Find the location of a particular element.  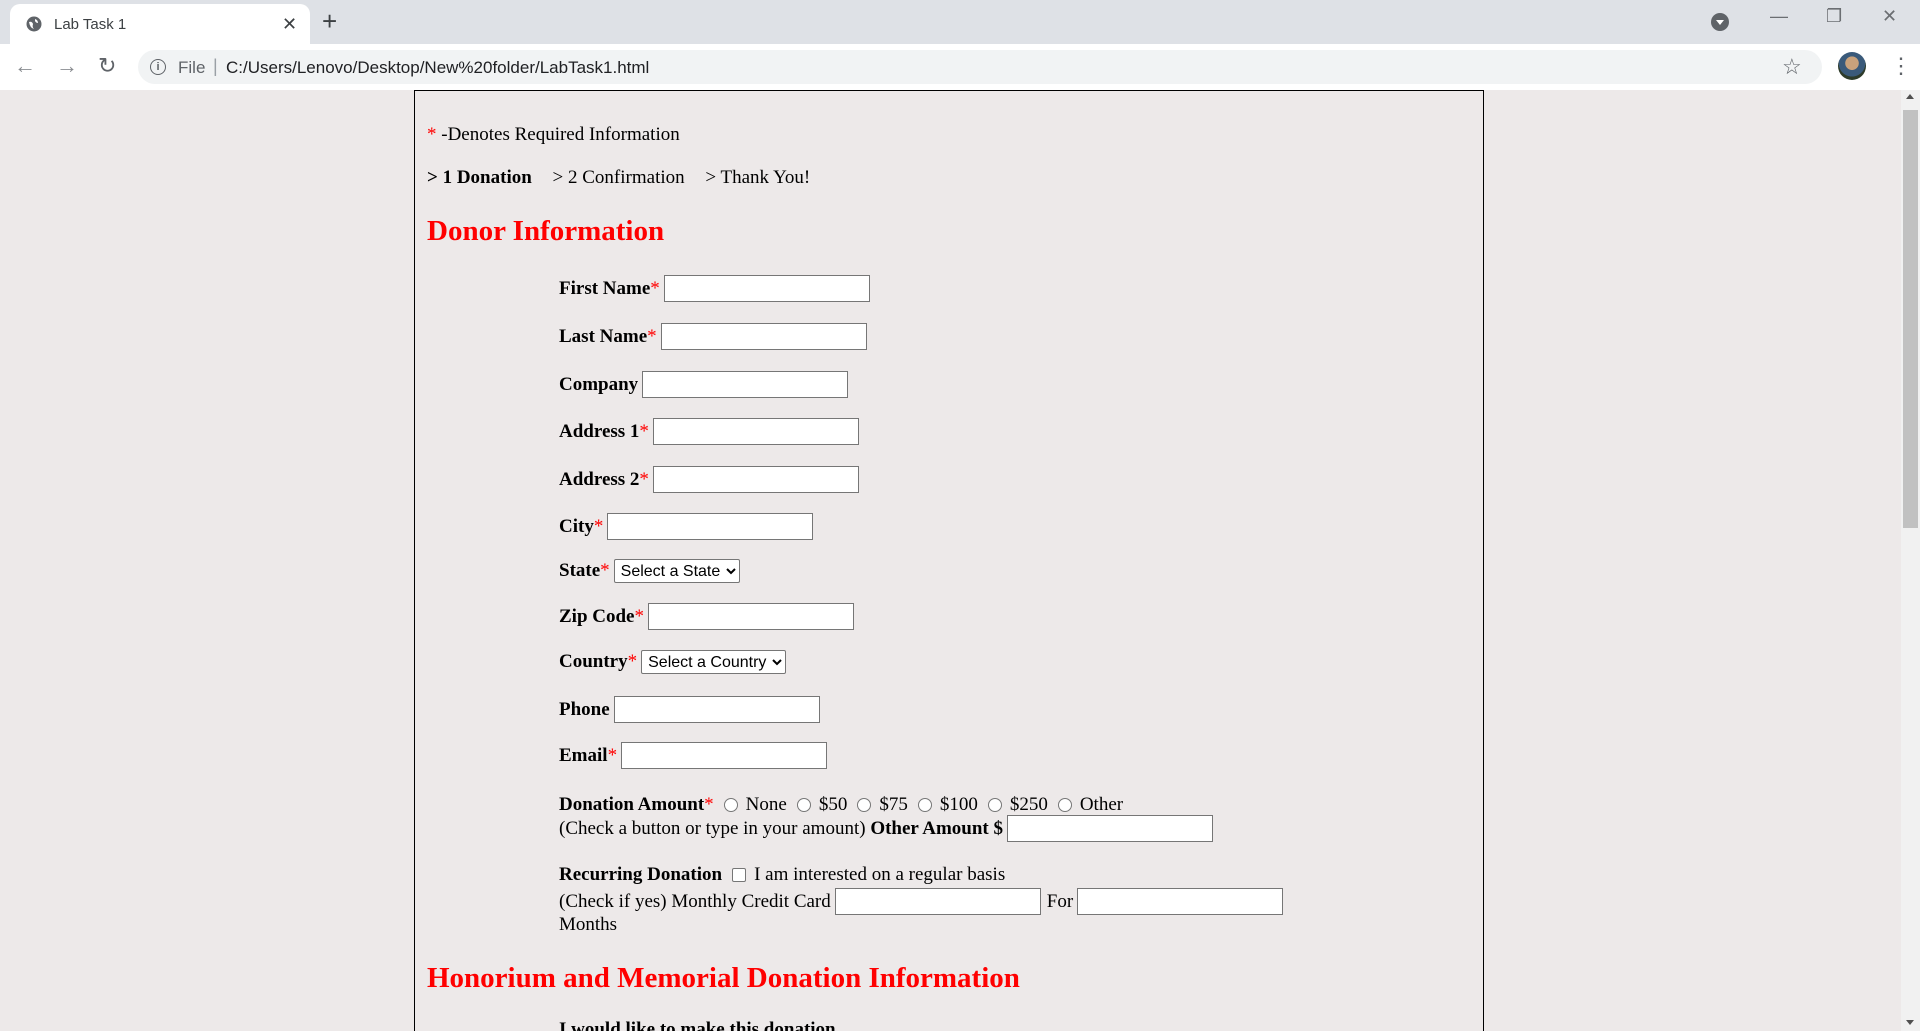

back-icon: ← is located at coordinates (25, 66).